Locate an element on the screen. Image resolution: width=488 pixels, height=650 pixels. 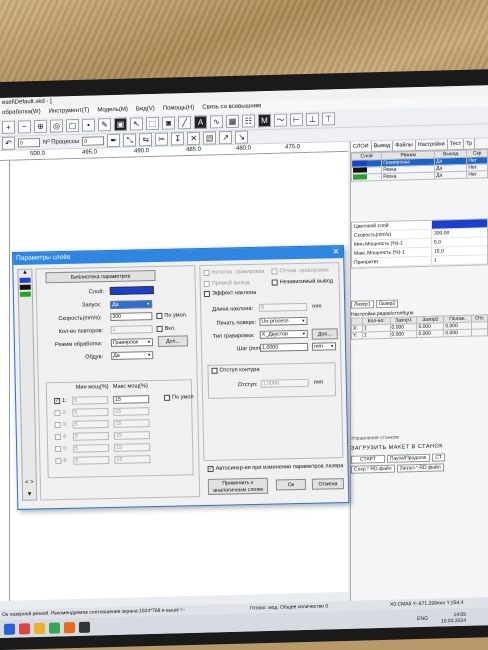
tab-output: Вывод is located at coordinates (382, 146).